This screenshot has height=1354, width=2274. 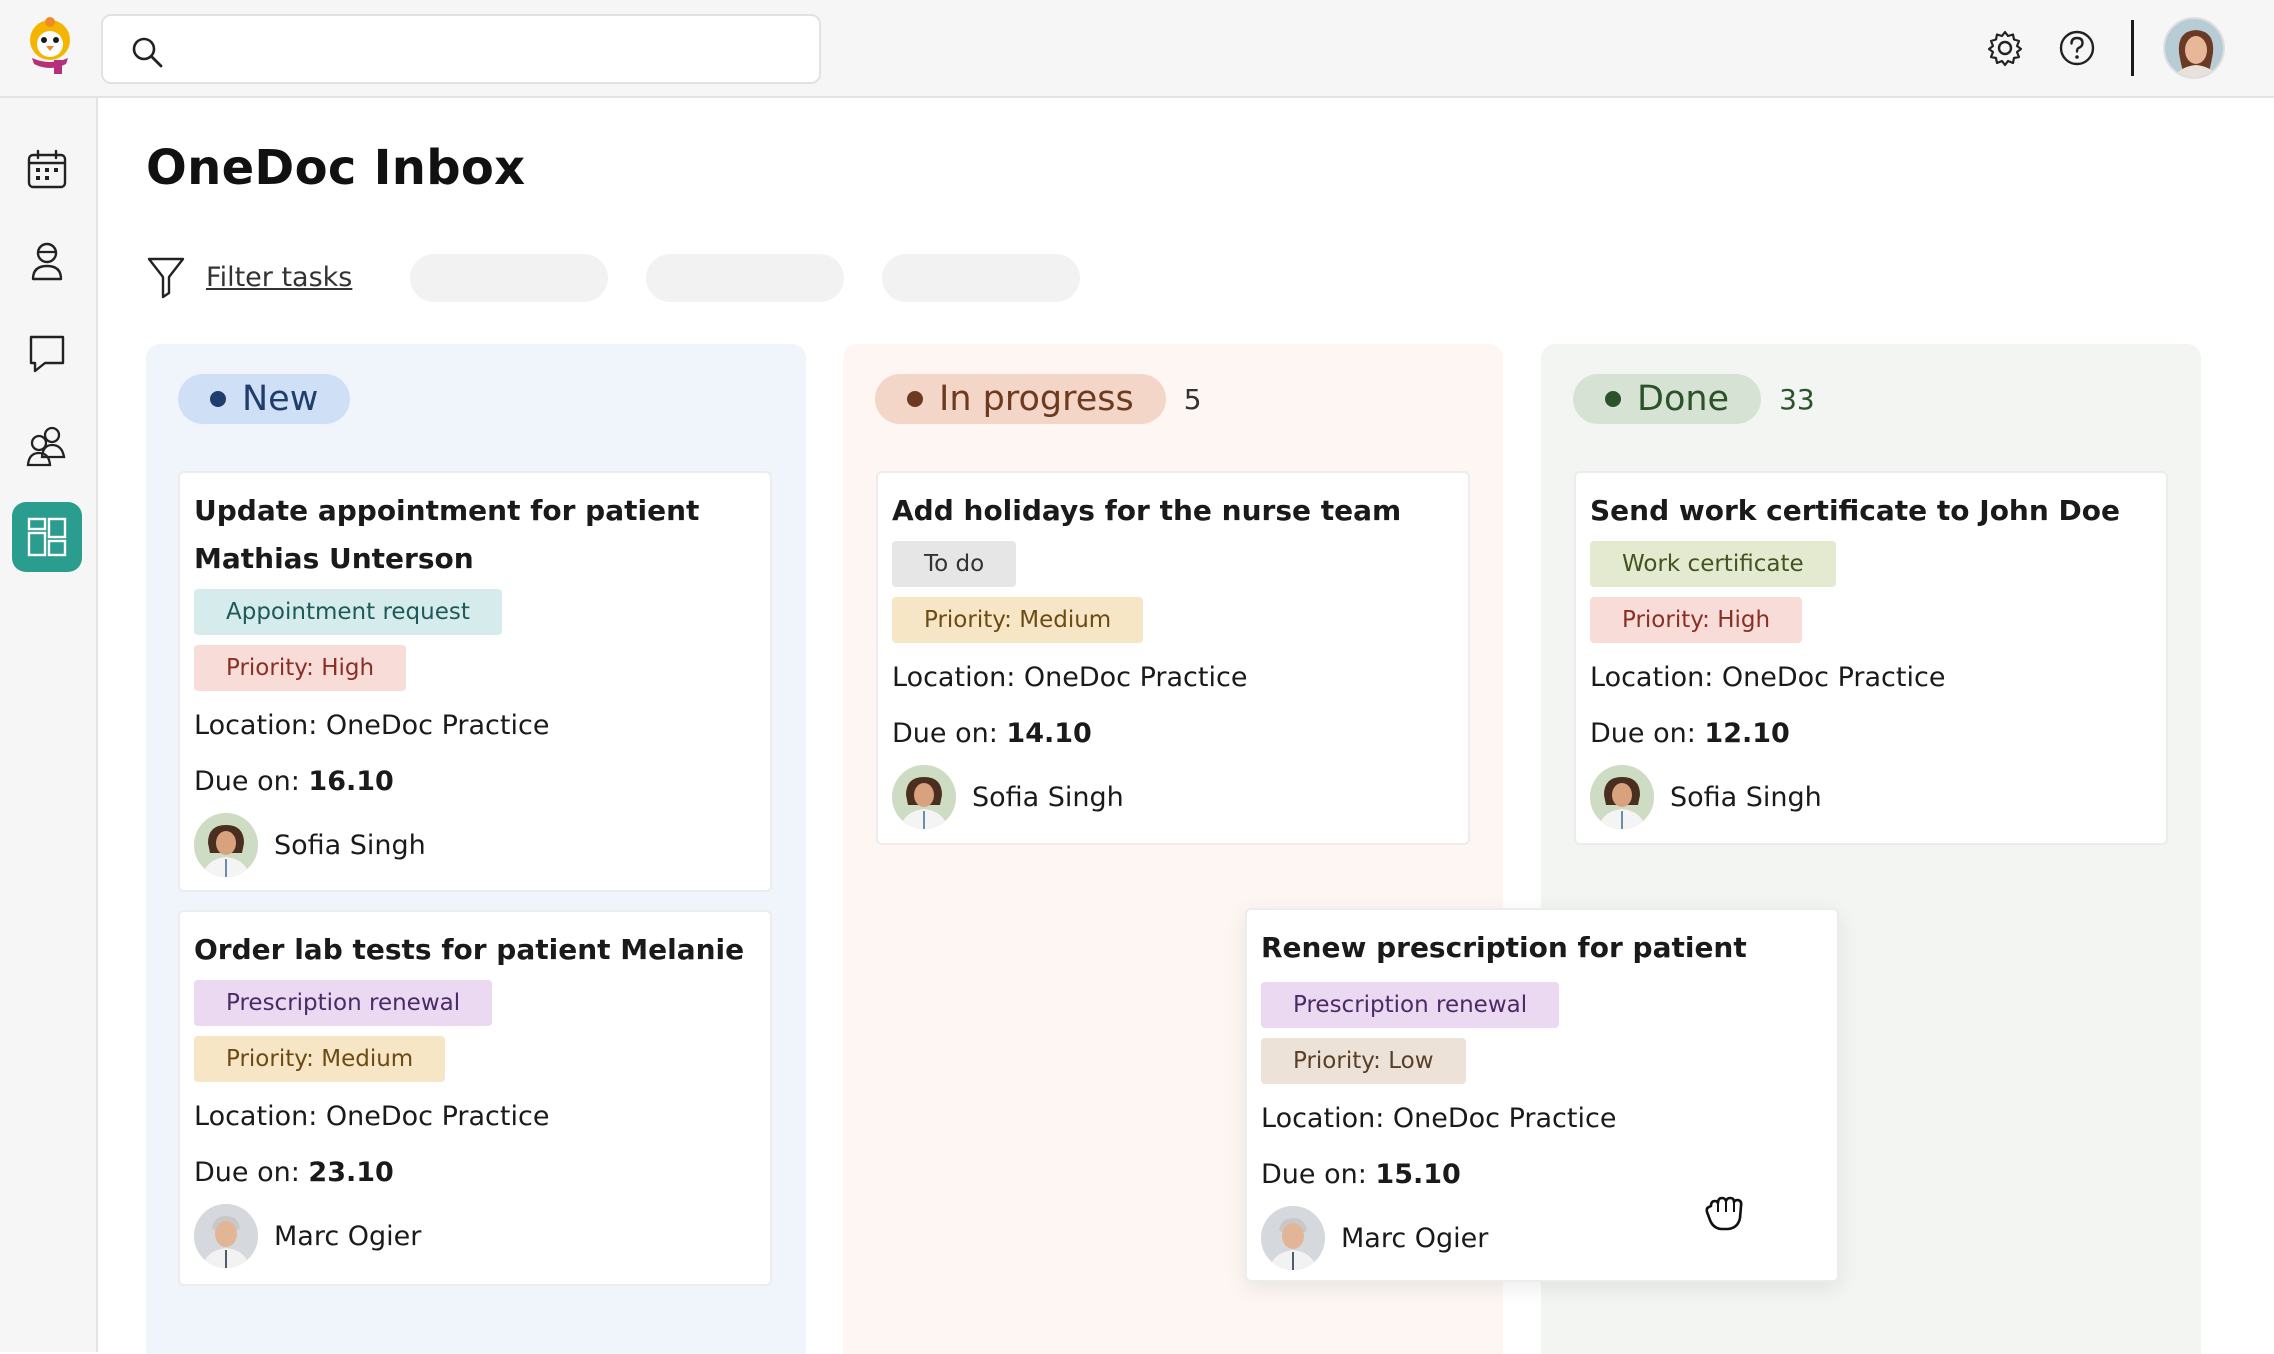 I want to click on team-icon, so click(x=46, y=446).